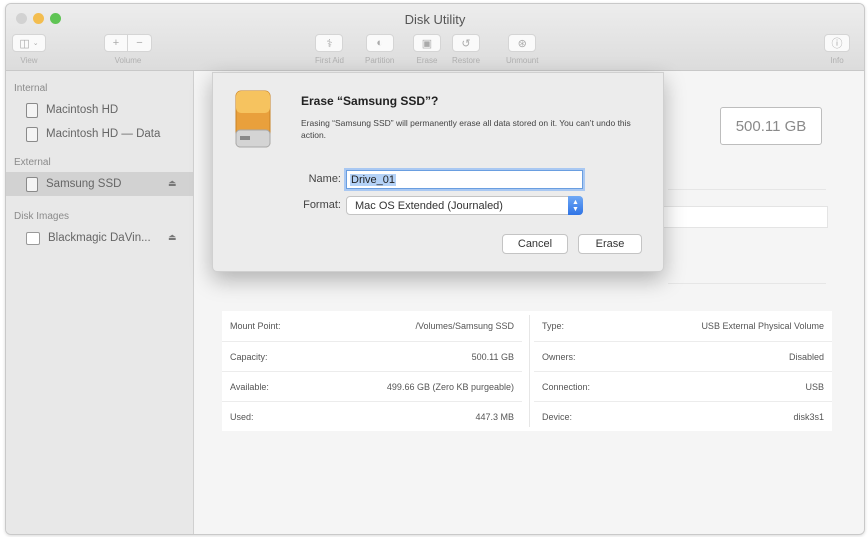 The image size is (868, 537). What do you see at coordinates (32, 184) in the screenshot?
I see `external-disk-icon` at bounding box center [32, 184].